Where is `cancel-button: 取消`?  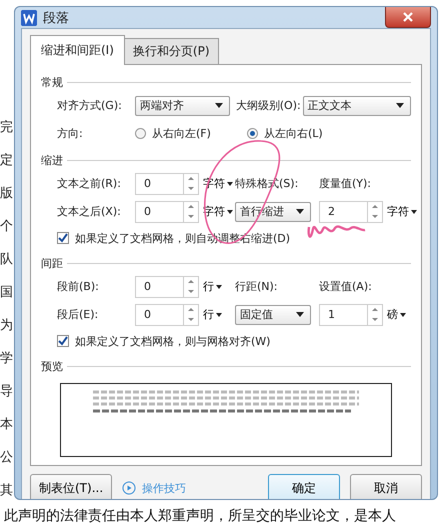
cancel-button: 取消 is located at coordinates (386, 486).